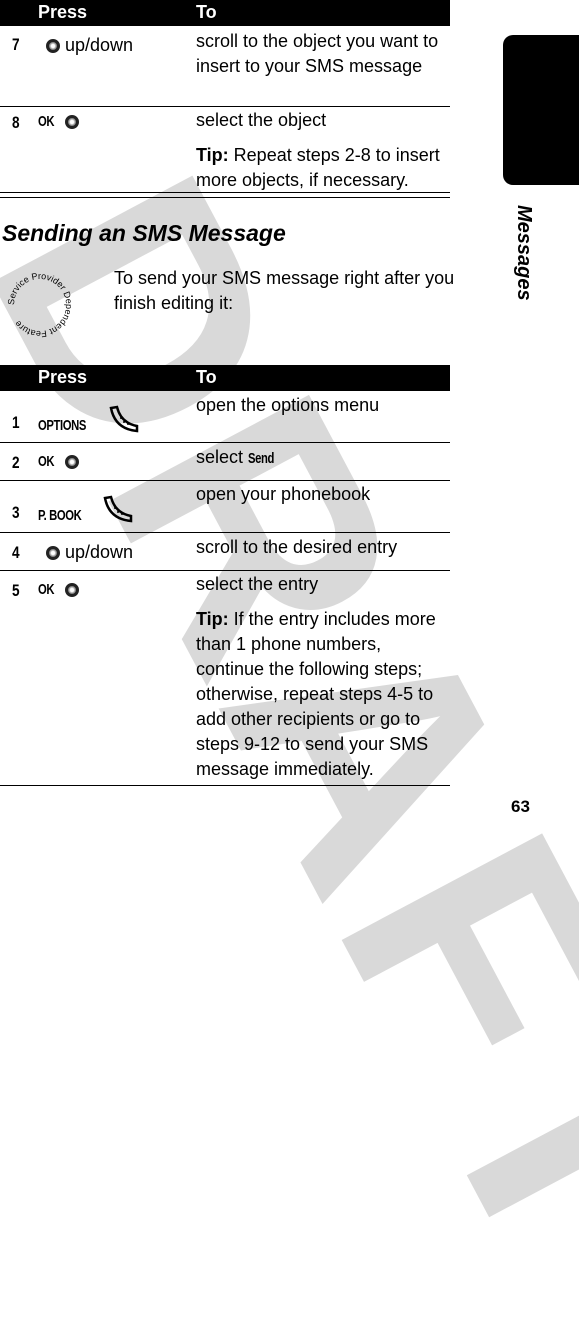 The width and height of the screenshot is (579, 1330). What do you see at coordinates (225, 195) in the screenshot?
I see `table-end-divider` at bounding box center [225, 195].